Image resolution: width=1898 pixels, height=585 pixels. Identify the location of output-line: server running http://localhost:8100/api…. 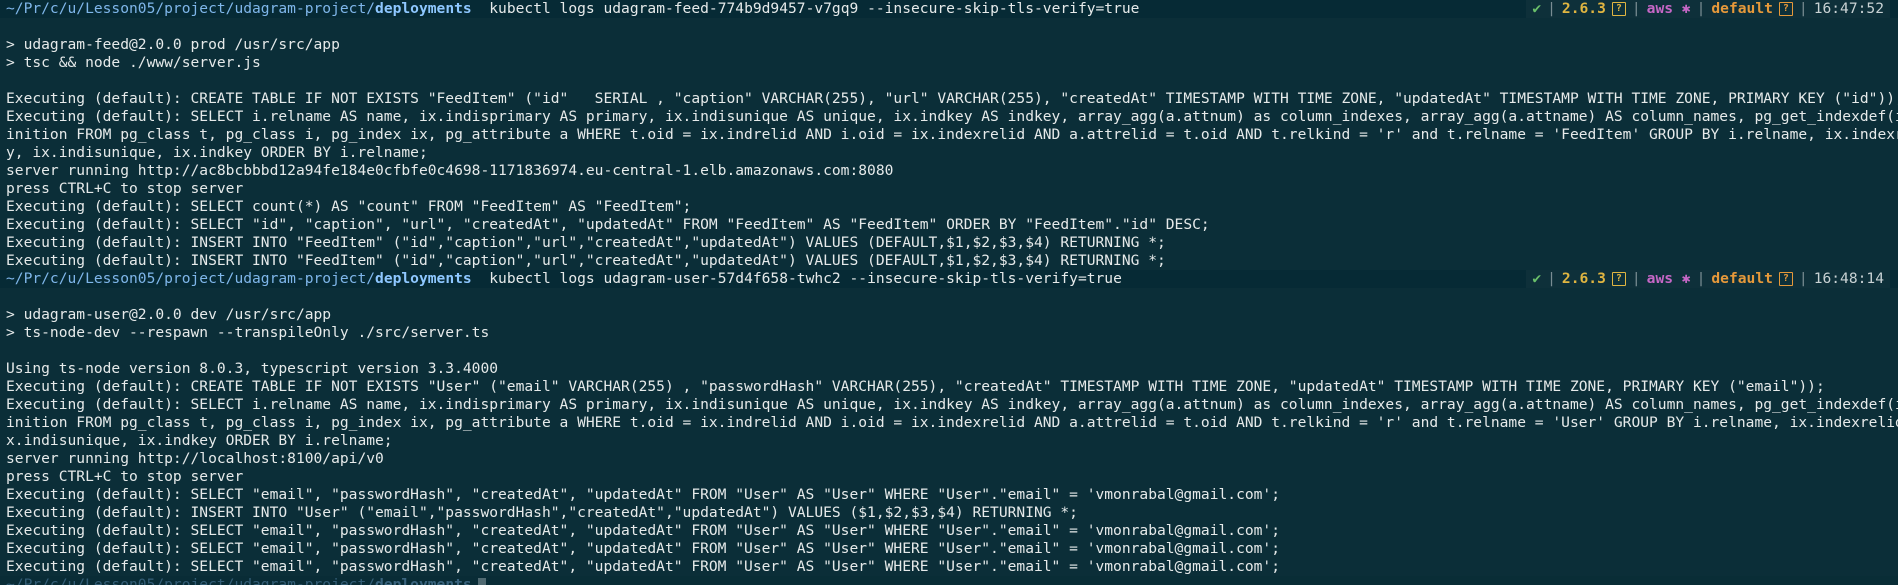
(195, 458).